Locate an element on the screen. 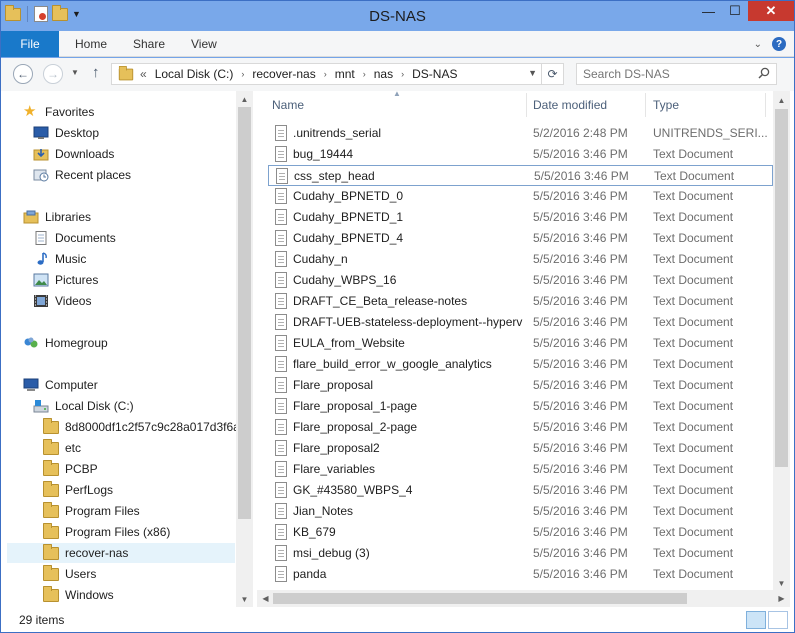 This screenshot has height=633, width=795. file-row: Cudahy_n 5/5/2016 3:46 PM Text Document is located at coordinates (520, 259).